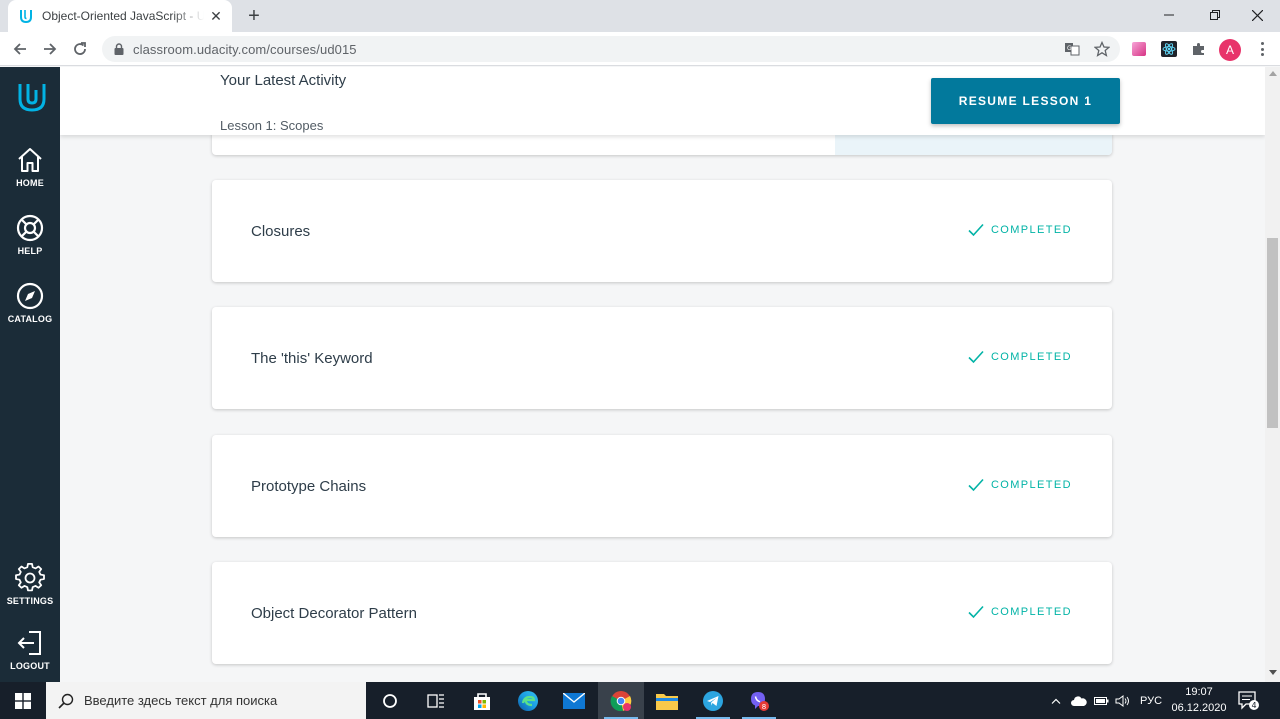  I want to click on tray-volume-icon, so click(1123, 700).